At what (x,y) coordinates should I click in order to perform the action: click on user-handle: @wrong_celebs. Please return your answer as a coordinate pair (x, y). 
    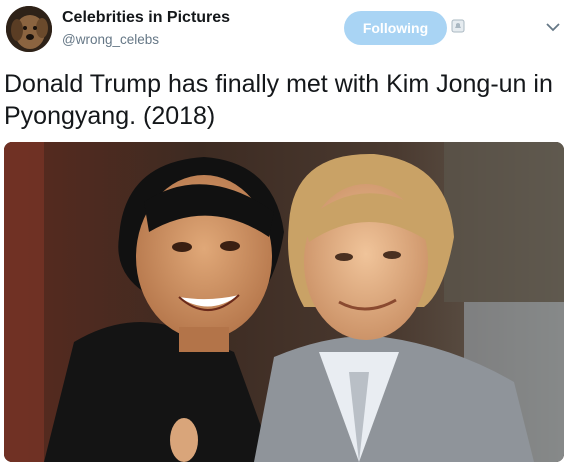
    Looking at the image, I should click on (110, 39).